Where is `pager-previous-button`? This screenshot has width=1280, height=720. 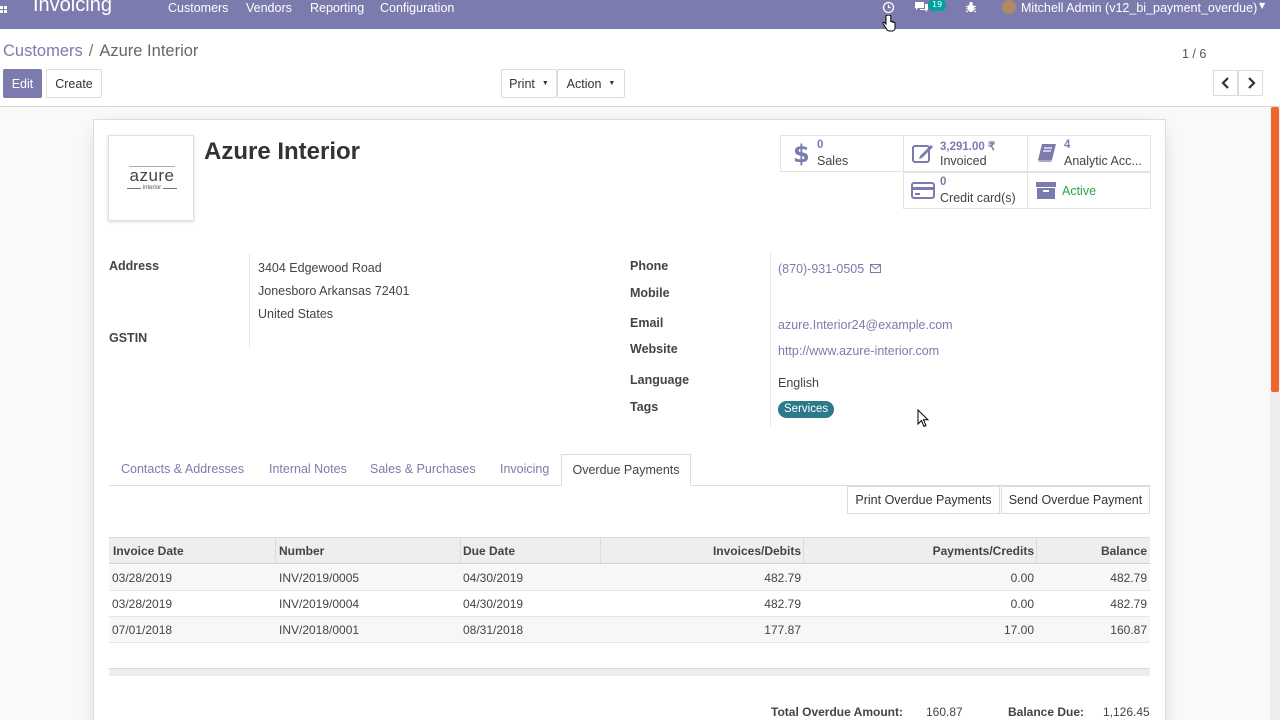
pager-previous-button is located at coordinates (1225, 83).